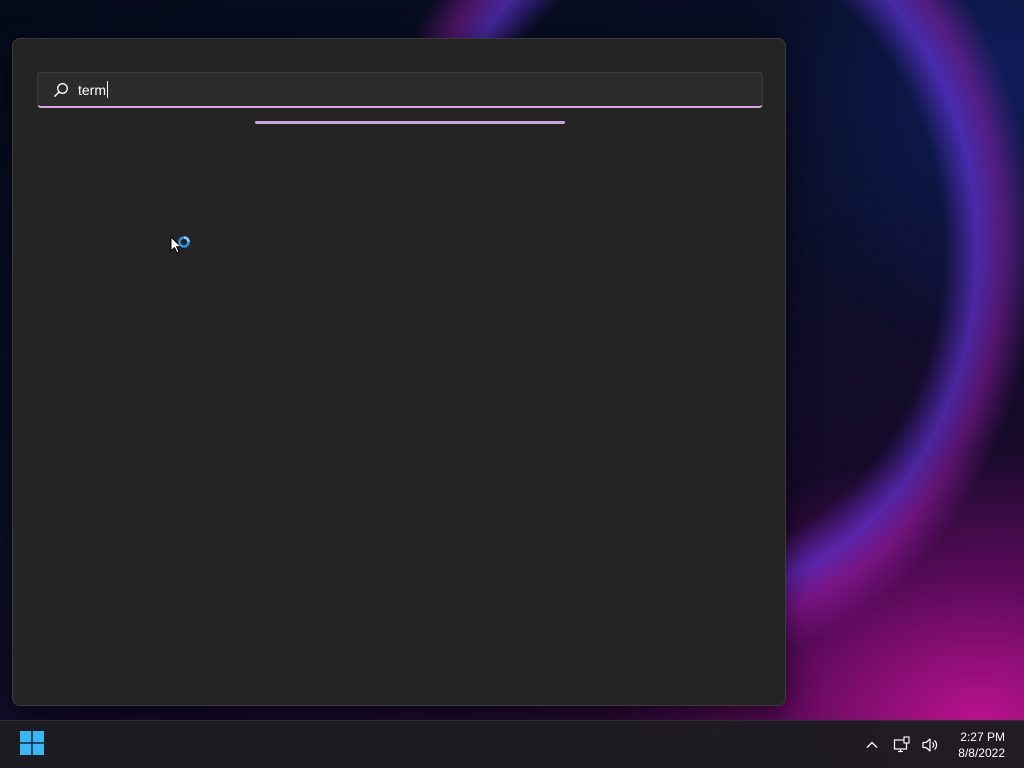 The image size is (1024, 768). What do you see at coordinates (872, 745) in the screenshot?
I see `chevron-up-icon` at bounding box center [872, 745].